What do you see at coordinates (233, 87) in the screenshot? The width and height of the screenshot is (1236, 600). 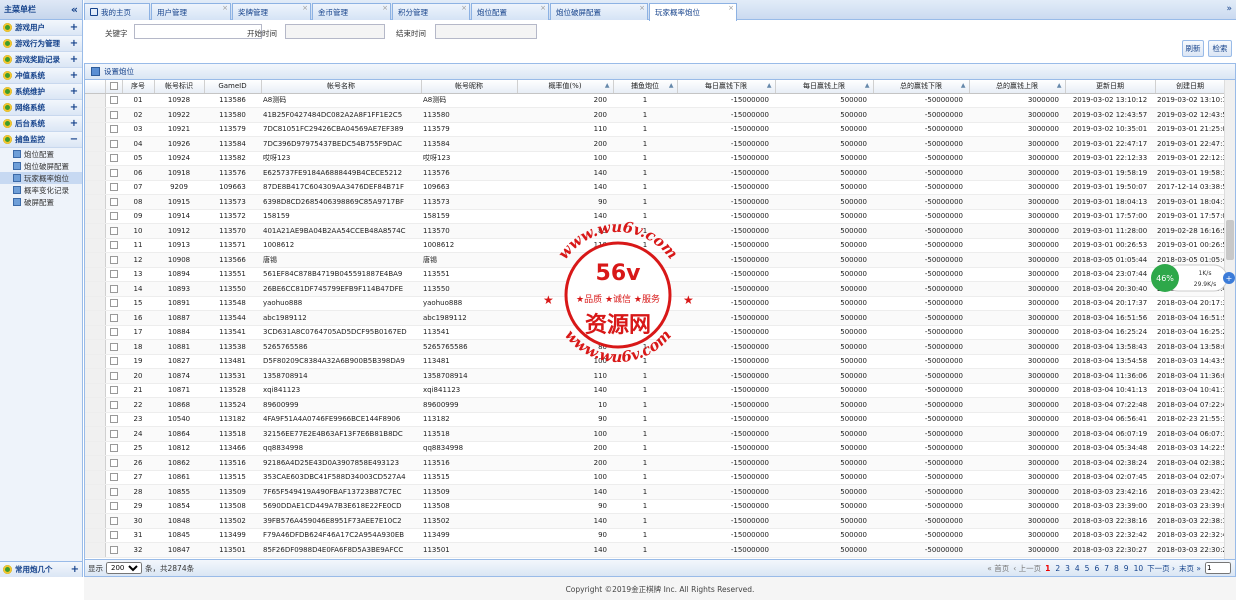 I see `column-header: GameID` at bounding box center [233, 87].